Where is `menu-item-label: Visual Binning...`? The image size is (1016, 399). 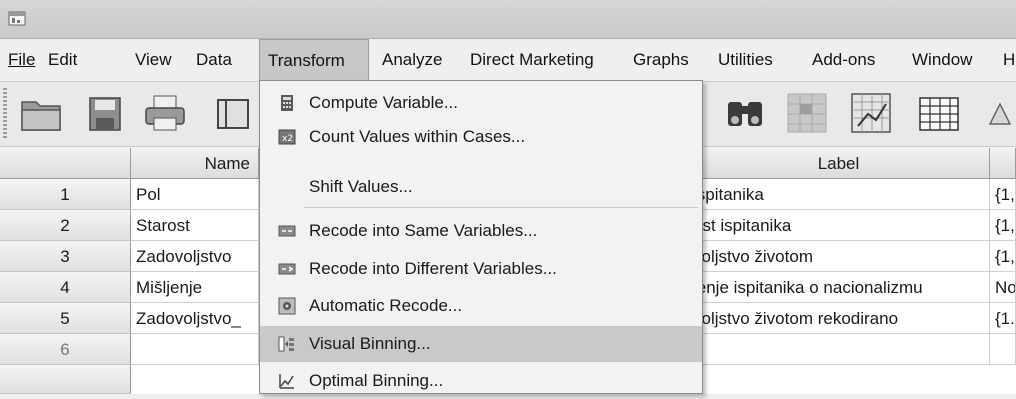
menu-item-label: Visual Binning... is located at coordinates (370, 343).